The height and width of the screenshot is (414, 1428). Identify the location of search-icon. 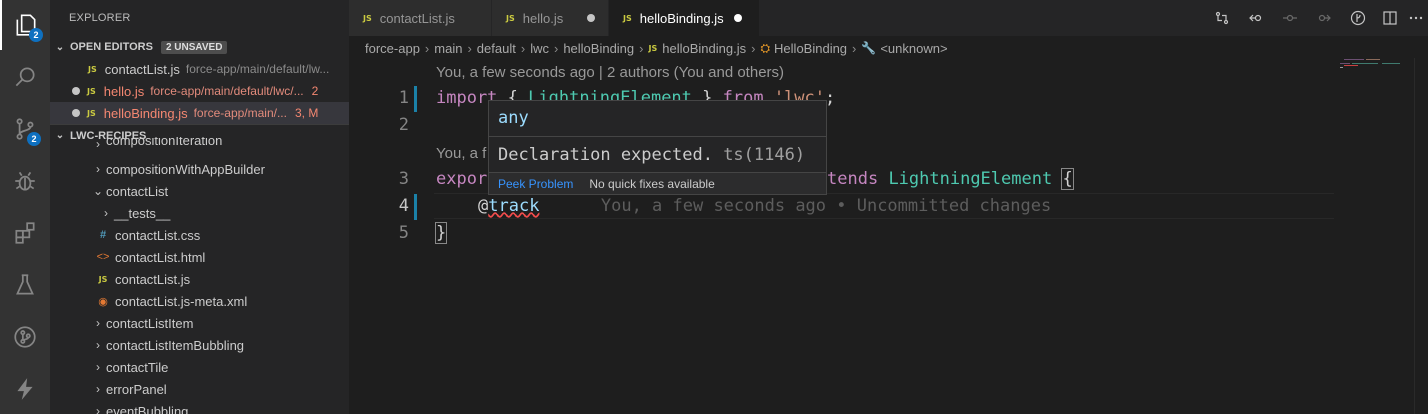
(25, 77).